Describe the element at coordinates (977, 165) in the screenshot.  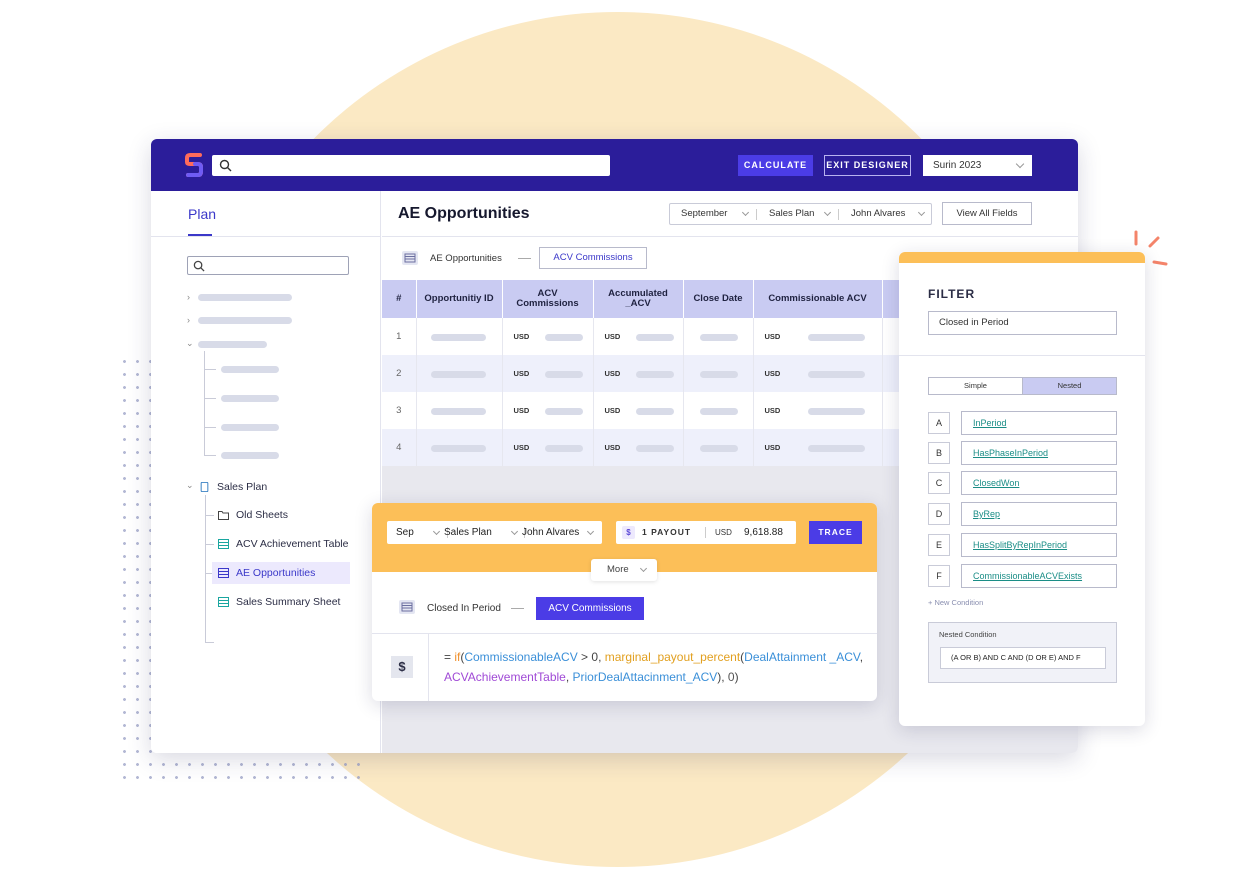
I see `year-select: Surin 2023` at that location.